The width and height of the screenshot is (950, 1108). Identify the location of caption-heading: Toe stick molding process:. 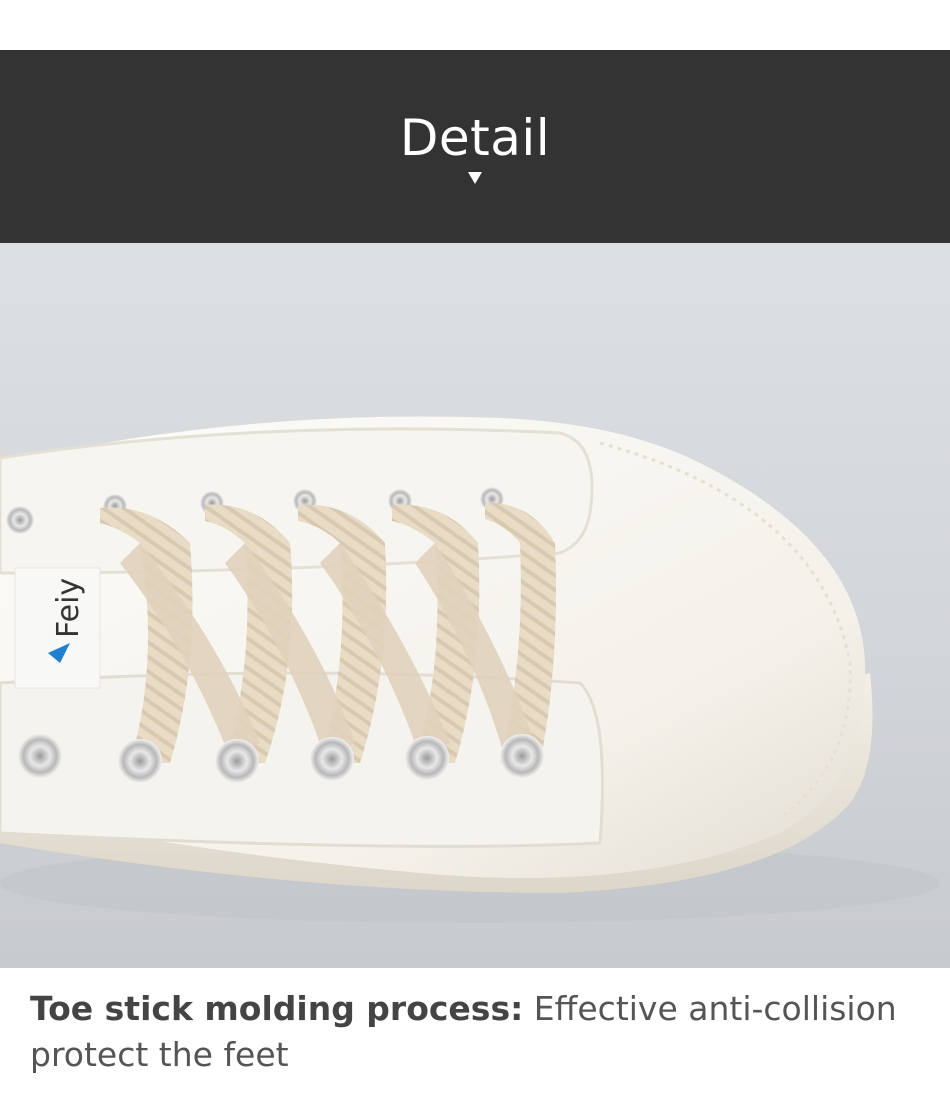
(277, 1008).